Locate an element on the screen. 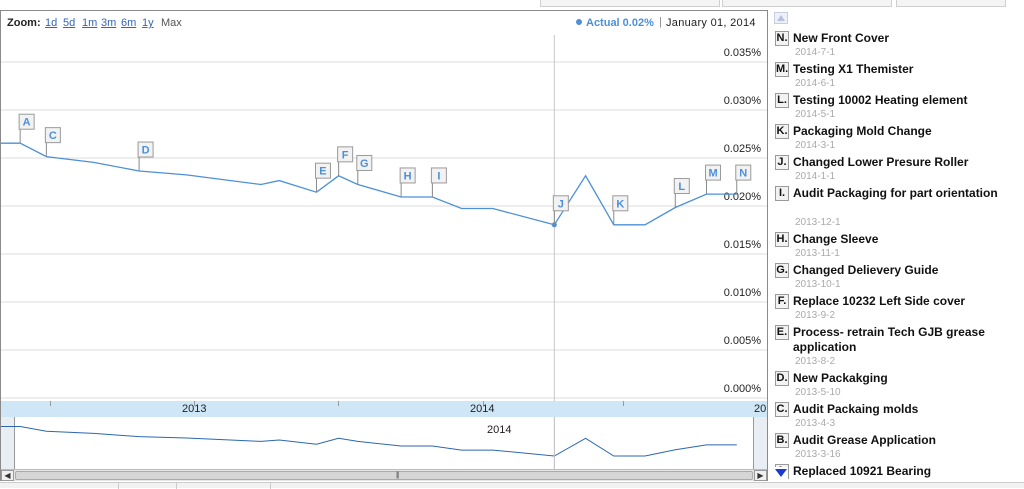 This screenshot has width=1024, height=489. flag-label: D is located at coordinates (146, 151).